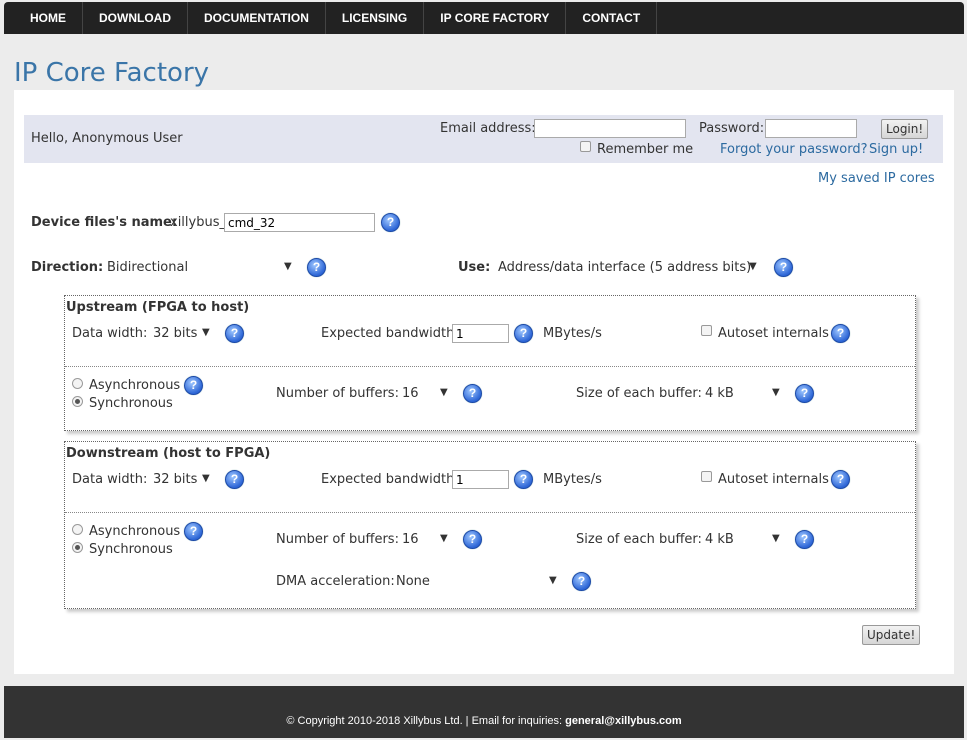 Image resolution: width=967 pixels, height=740 pixels. Describe the element at coordinates (891, 635) in the screenshot. I see `update-button: Update!` at that location.